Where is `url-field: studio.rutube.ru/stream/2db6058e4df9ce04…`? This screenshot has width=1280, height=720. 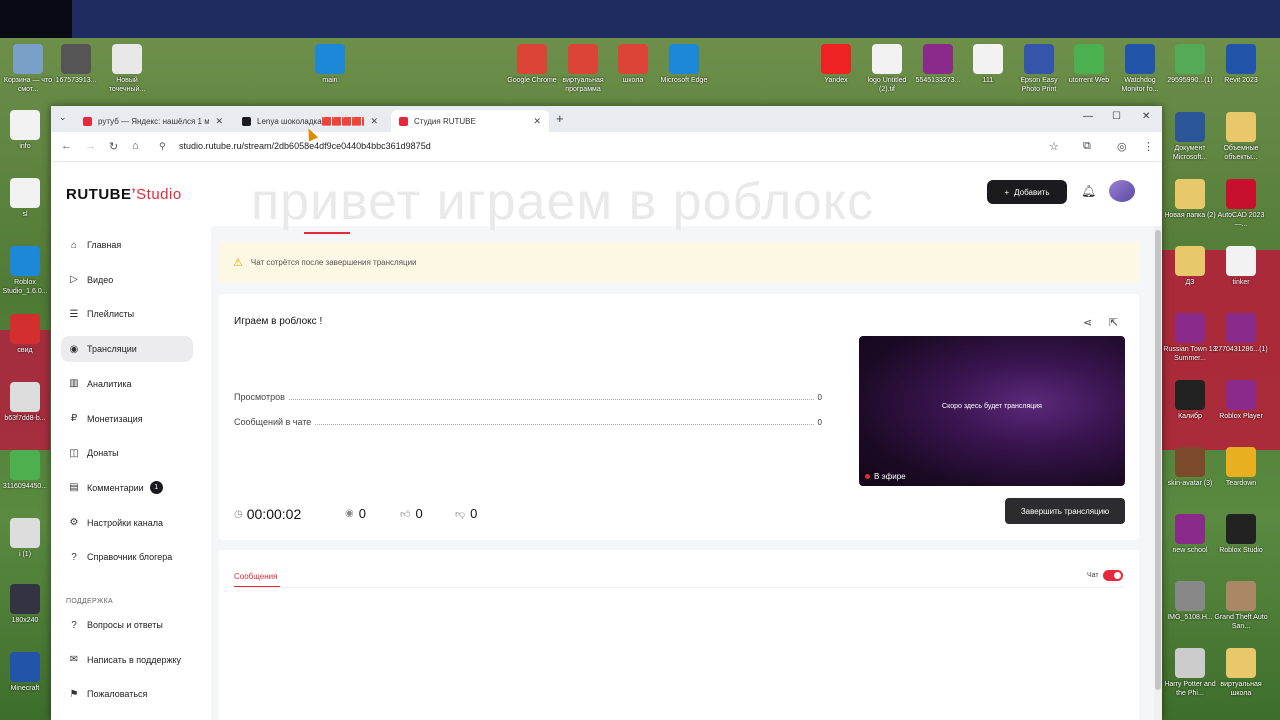
url-field: studio.rutube.ru/stream/2db6058e4df9ce04… is located at coordinates (305, 146).